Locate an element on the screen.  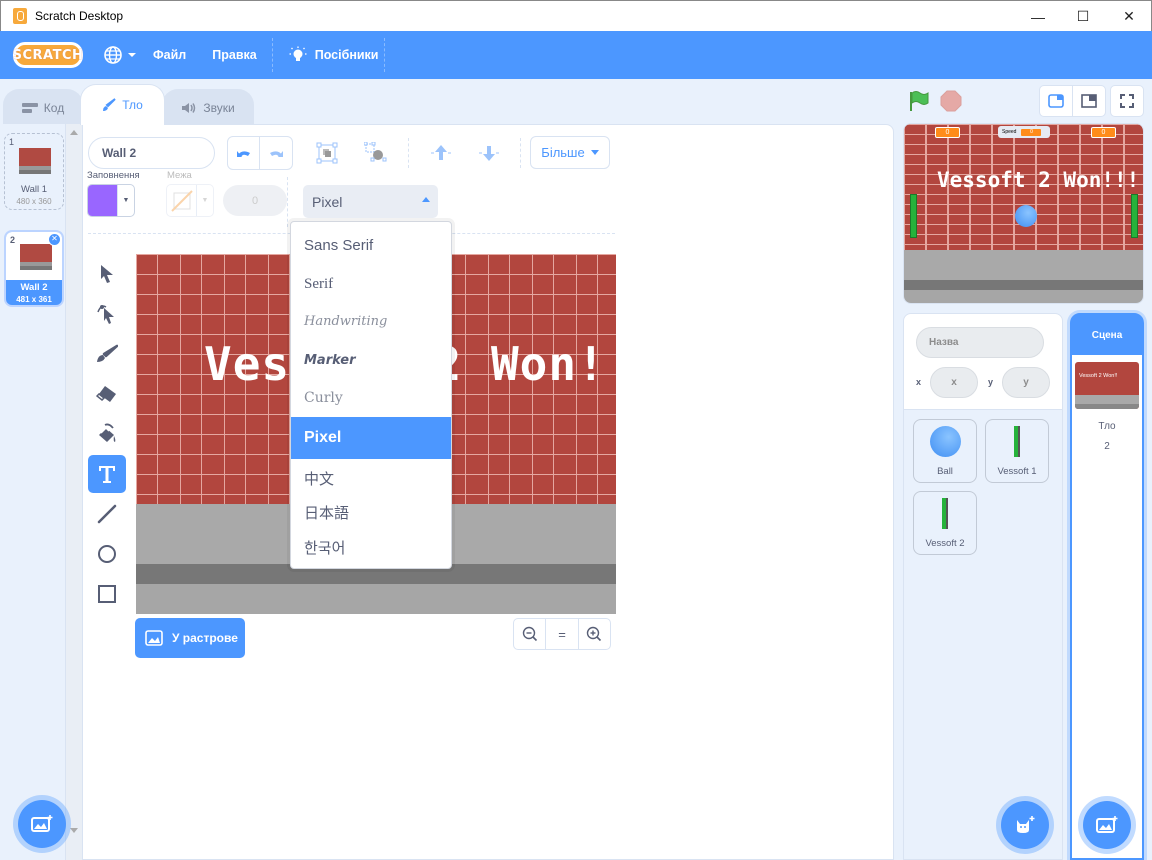
rectangle-tool is located at coordinates (107, 594).